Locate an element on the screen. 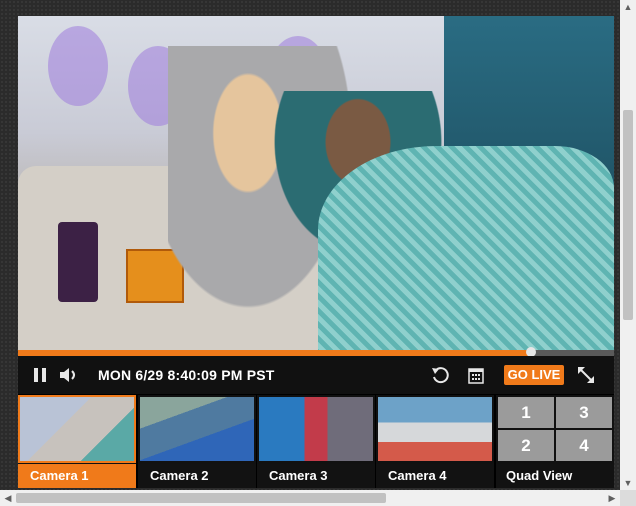  scroll-right-icon: ▶ is located at coordinates (612, 498).